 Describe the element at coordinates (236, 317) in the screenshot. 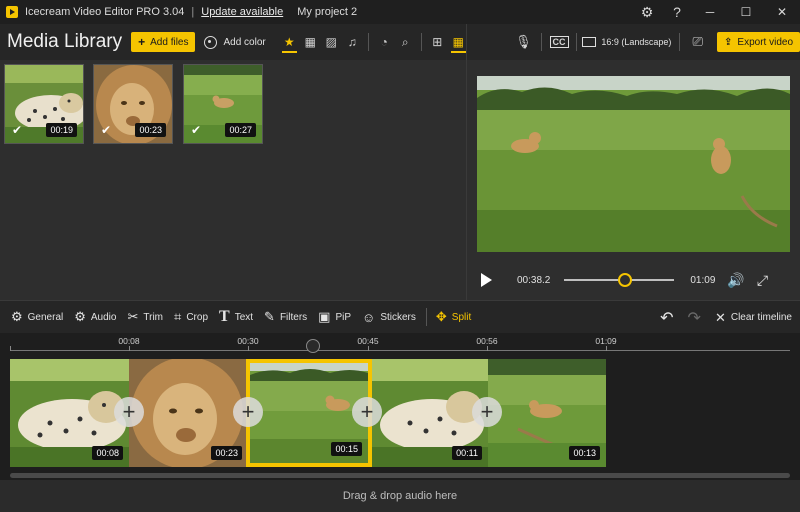

I see `text-tool: T Text` at that location.